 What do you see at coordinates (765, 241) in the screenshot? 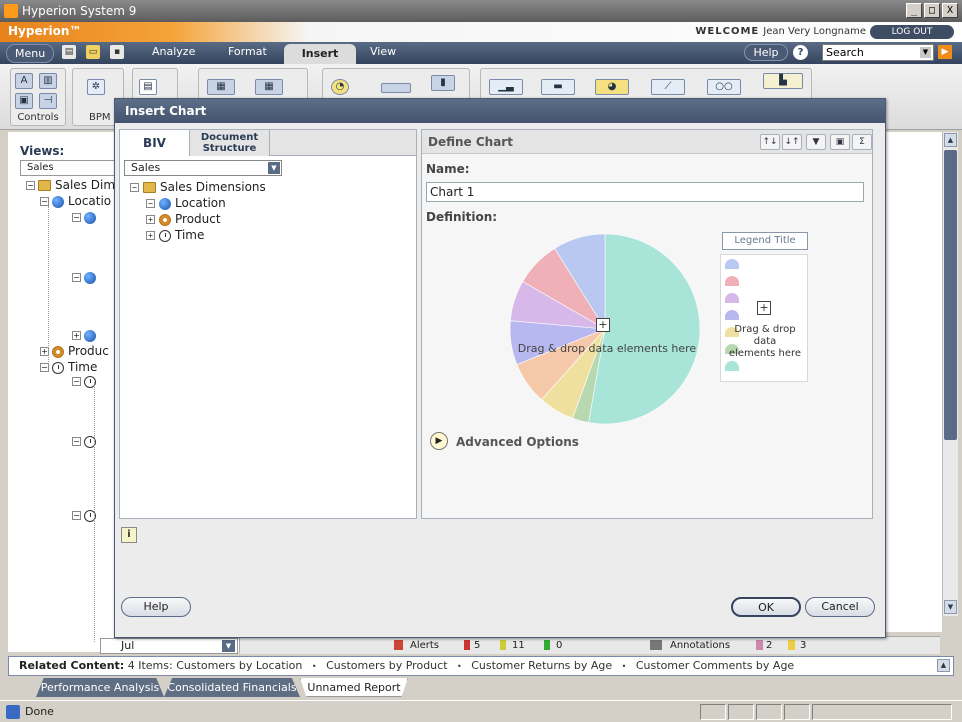
I see `legend-title-input: Legend Title` at bounding box center [765, 241].